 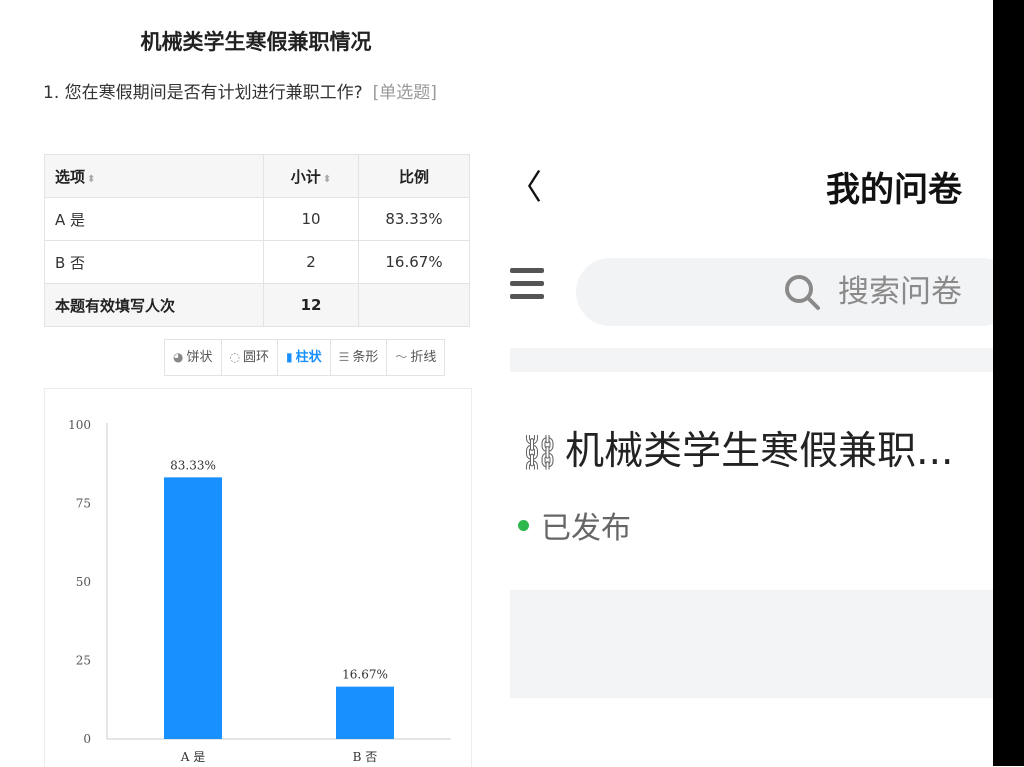 What do you see at coordinates (154, 219) in the screenshot?
I see `row-option: A 是` at bounding box center [154, 219].